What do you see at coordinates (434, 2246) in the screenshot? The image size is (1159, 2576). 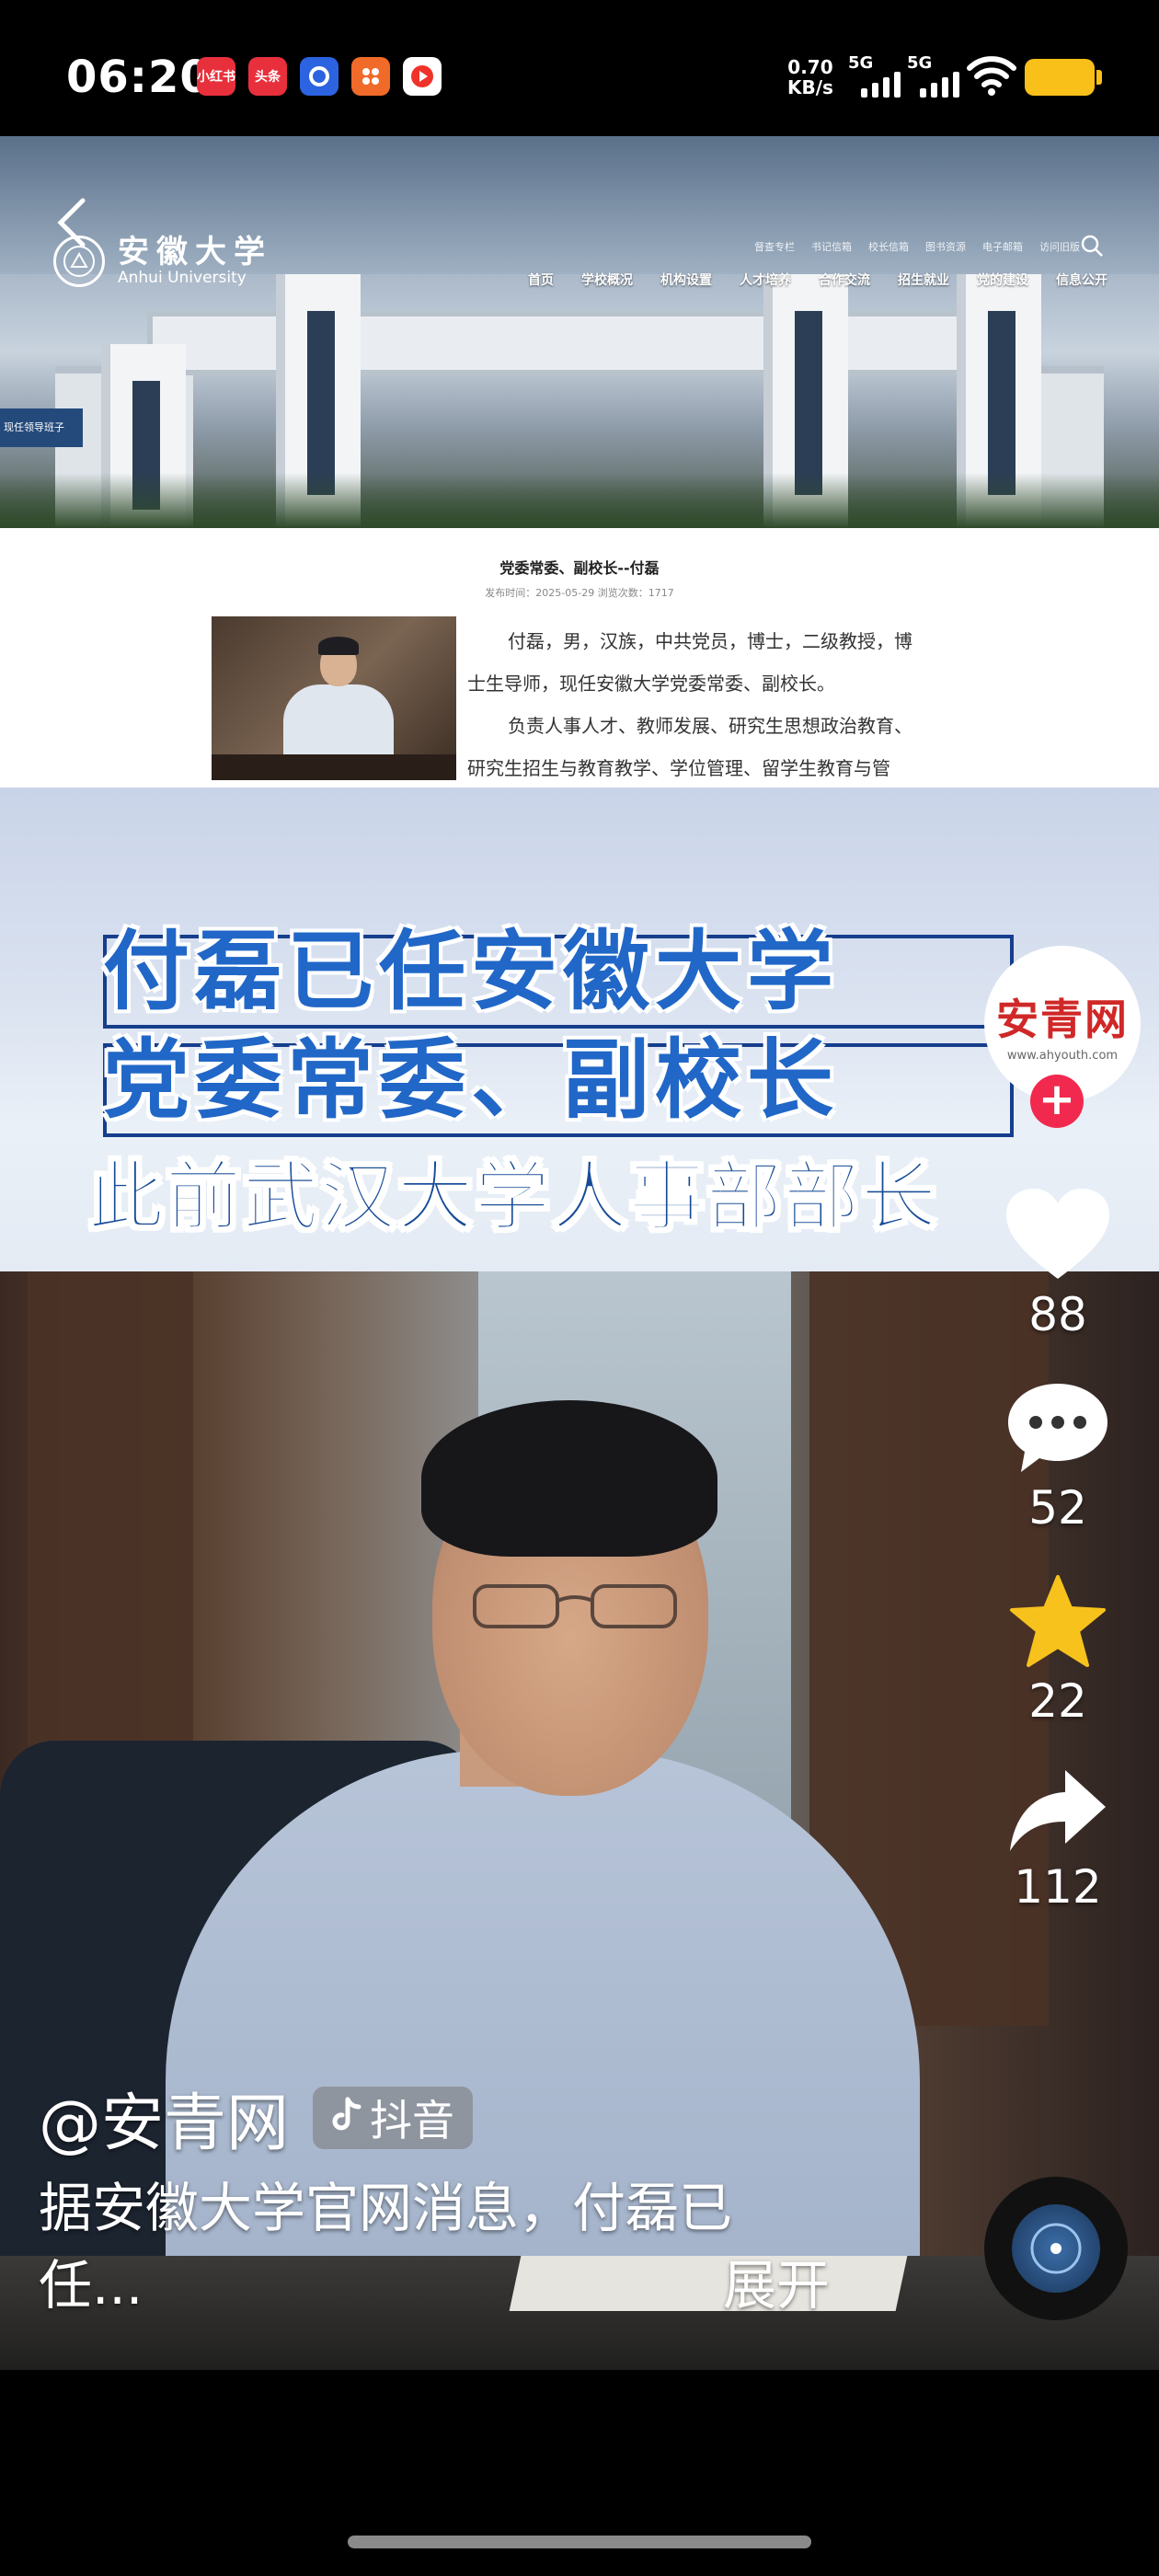 I see `post-caption: 据安徽大学官网消息，付磊已 任... 展开` at bounding box center [434, 2246].